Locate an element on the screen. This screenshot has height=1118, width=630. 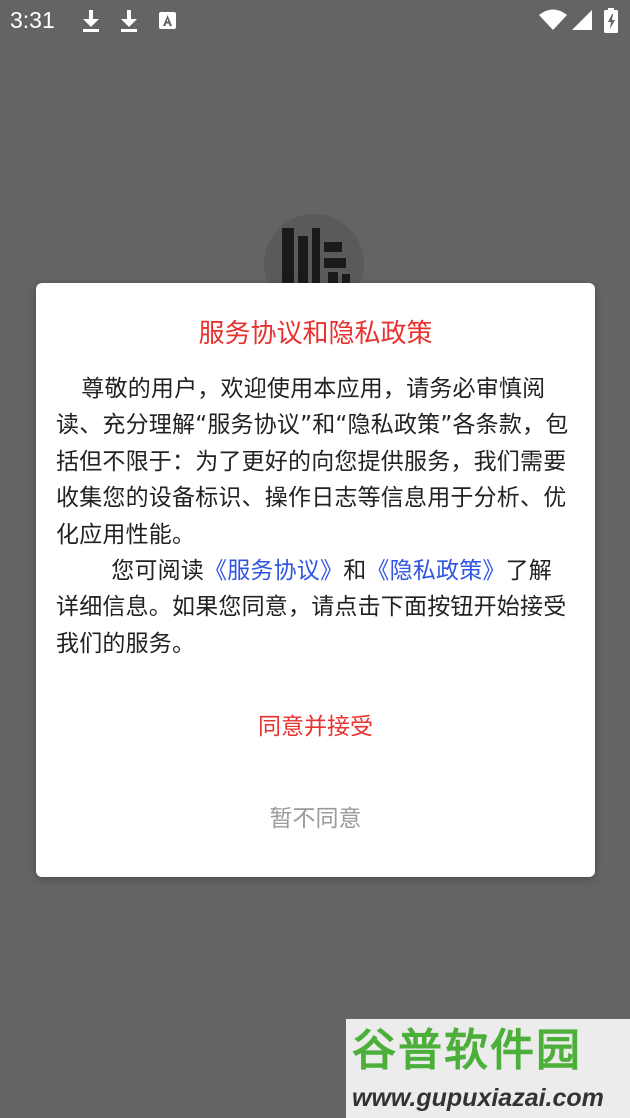
paragraph-2-and: 和 is located at coordinates (355, 571).